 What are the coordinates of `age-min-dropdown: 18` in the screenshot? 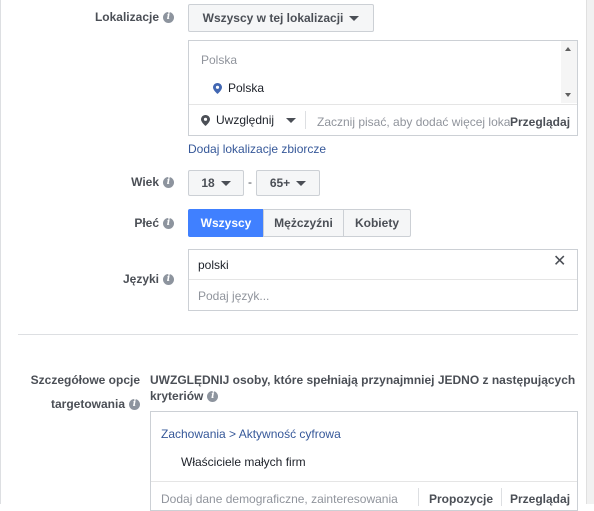 It's located at (216, 183).